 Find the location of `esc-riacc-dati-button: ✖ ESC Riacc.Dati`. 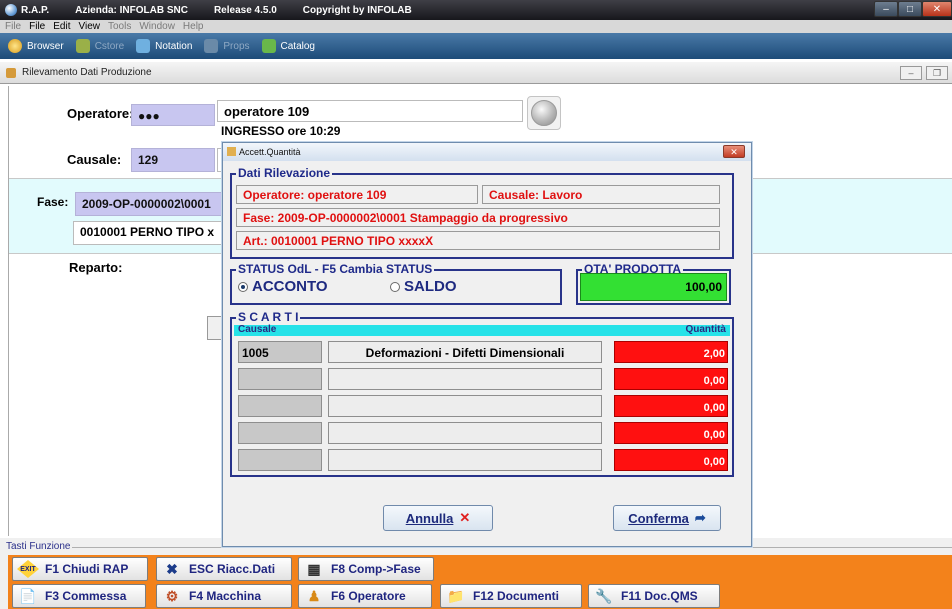

esc-riacc-dati-button: ✖ ESC Riacc.Dati is located at coordinates (224, 569).